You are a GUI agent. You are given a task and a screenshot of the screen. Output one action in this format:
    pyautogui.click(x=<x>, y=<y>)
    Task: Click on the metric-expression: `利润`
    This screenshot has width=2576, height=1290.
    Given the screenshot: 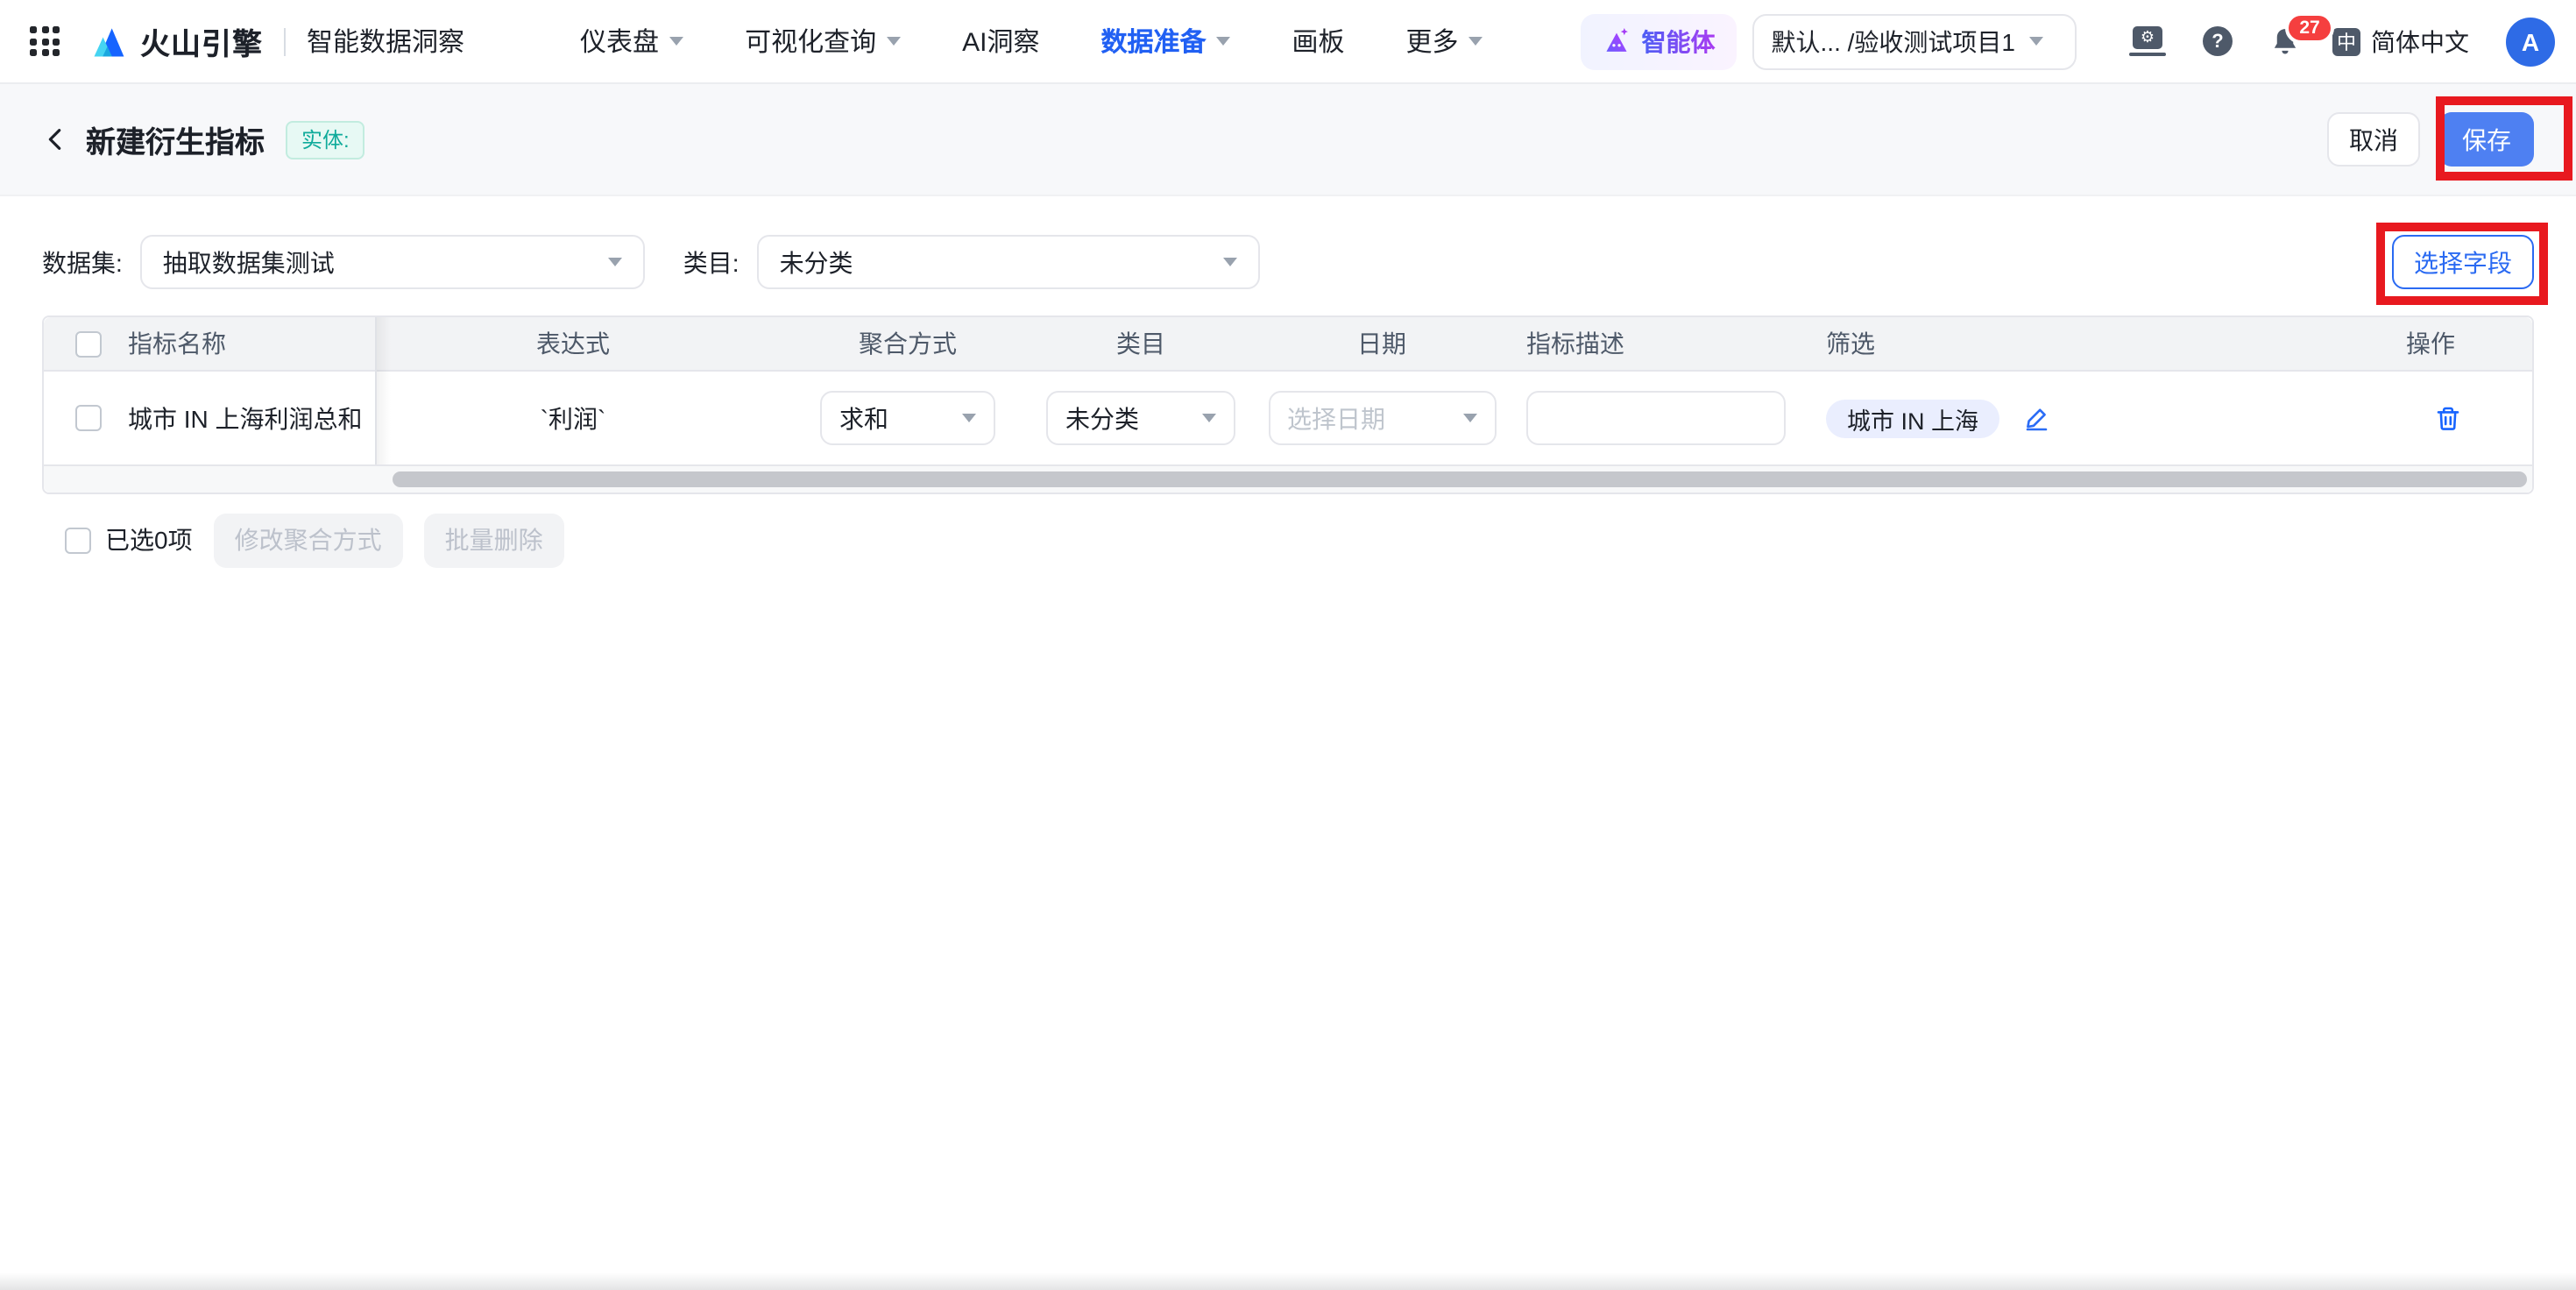 What is the action you would take?
    pyautogui.click(x=573, y=418)
    